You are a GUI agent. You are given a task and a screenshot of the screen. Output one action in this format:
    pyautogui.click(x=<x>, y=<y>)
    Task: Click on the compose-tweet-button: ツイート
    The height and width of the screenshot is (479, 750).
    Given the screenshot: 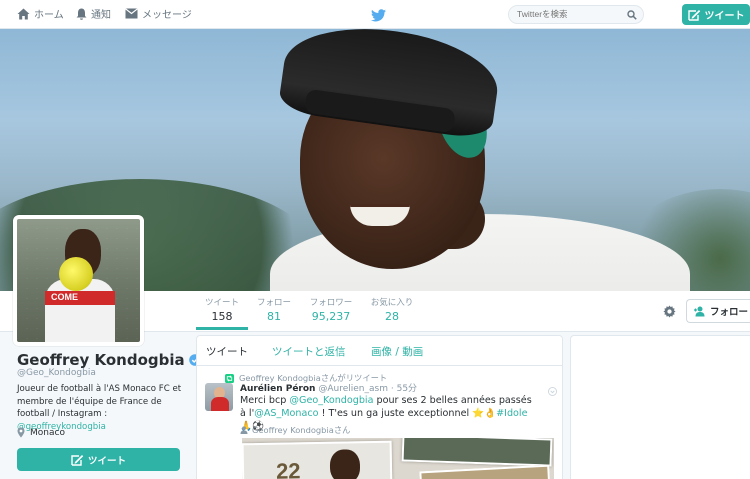 What is the action you would take?
    pyautogui.click(x=716, y=14)
    